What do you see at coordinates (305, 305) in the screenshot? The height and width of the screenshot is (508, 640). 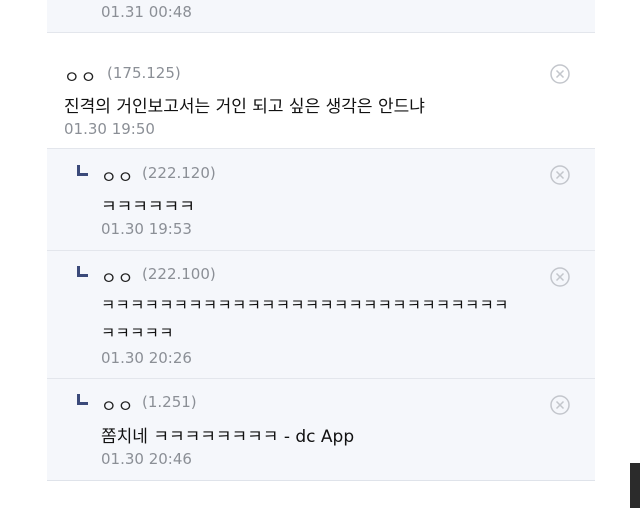 I see `comment-text-line-1: ㅋㅋㅋㅋㅋㅋㅋㅋㅋㅋㅋㅋㅋㅋㅋㅋㅋㅋㅋㅋㅋㅋㅋㅋㅋㅋㅋㅋ` at bounding box center [305, 305].